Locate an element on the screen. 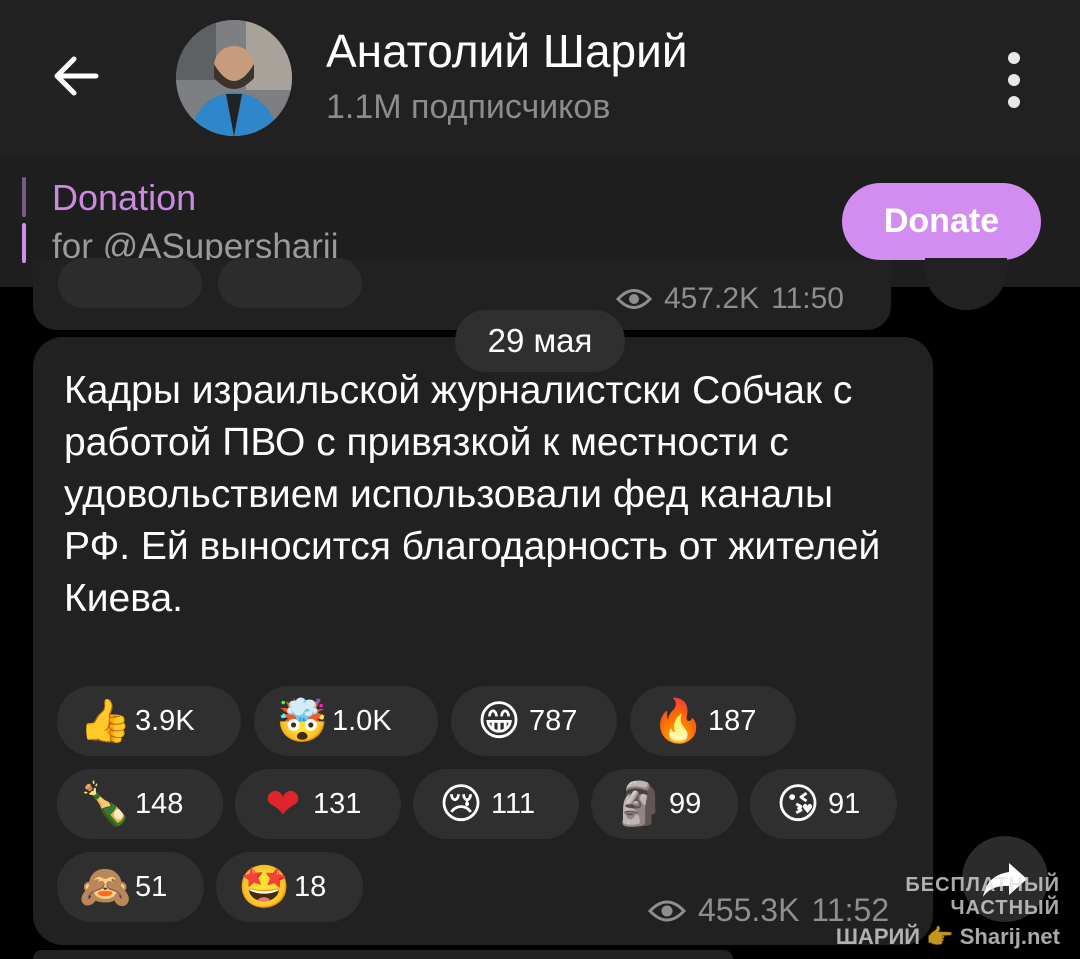  pin-indicator is located at coordinates (24, 197).